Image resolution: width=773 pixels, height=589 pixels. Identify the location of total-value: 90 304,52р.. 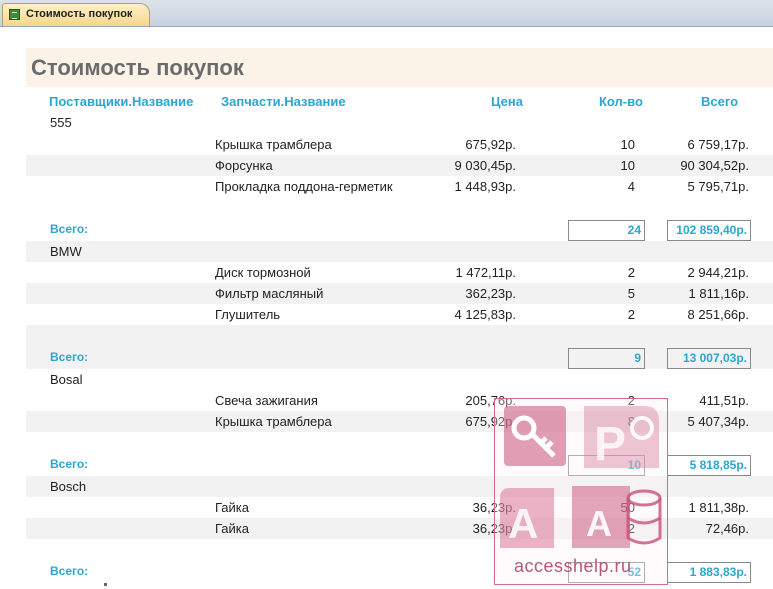
(714, 165).